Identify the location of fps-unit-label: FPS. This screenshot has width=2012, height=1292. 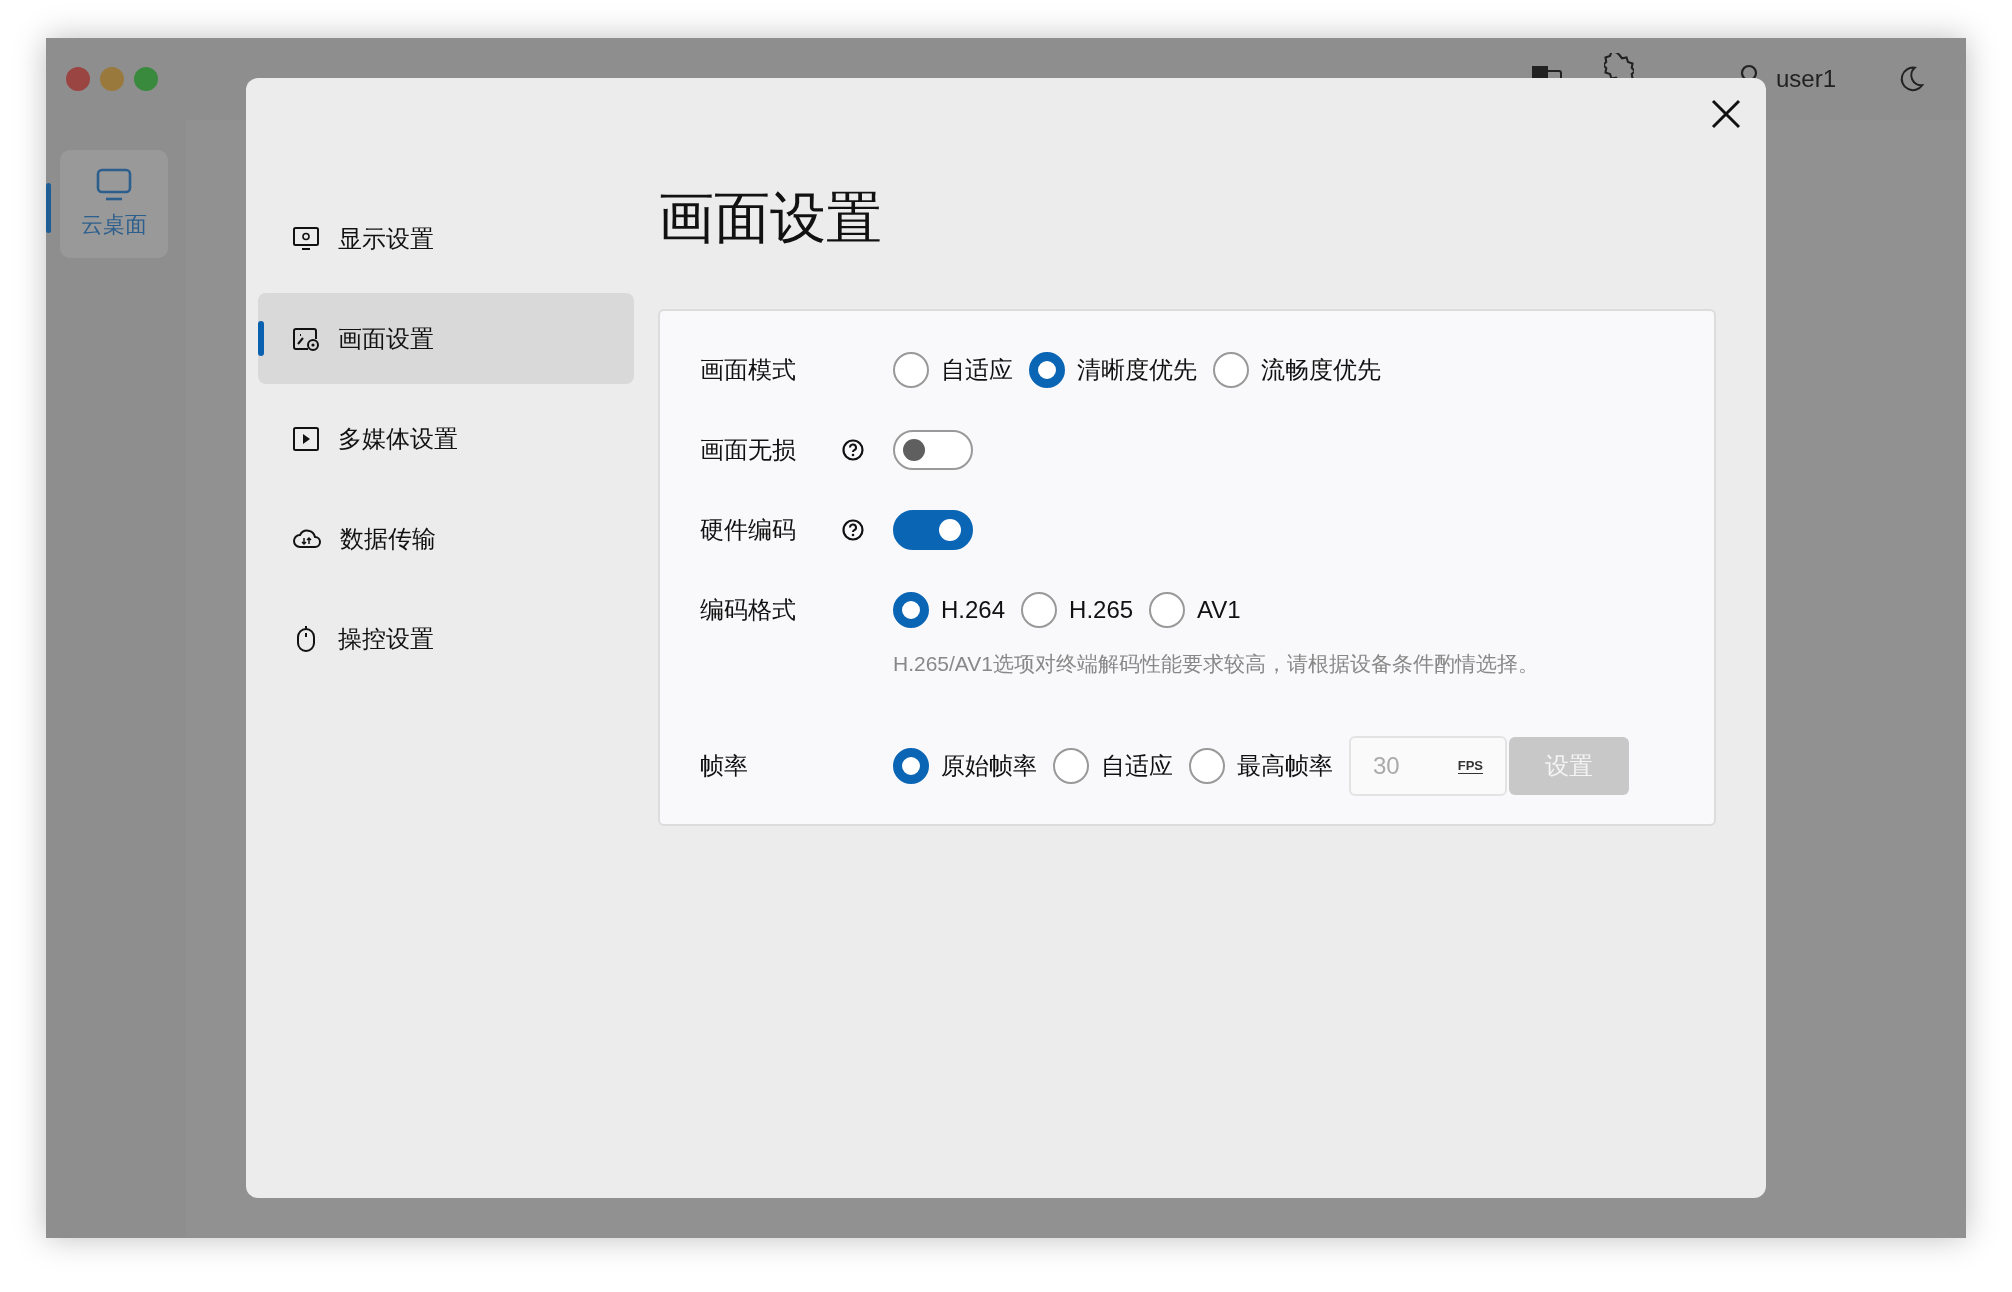
(1470, 766).